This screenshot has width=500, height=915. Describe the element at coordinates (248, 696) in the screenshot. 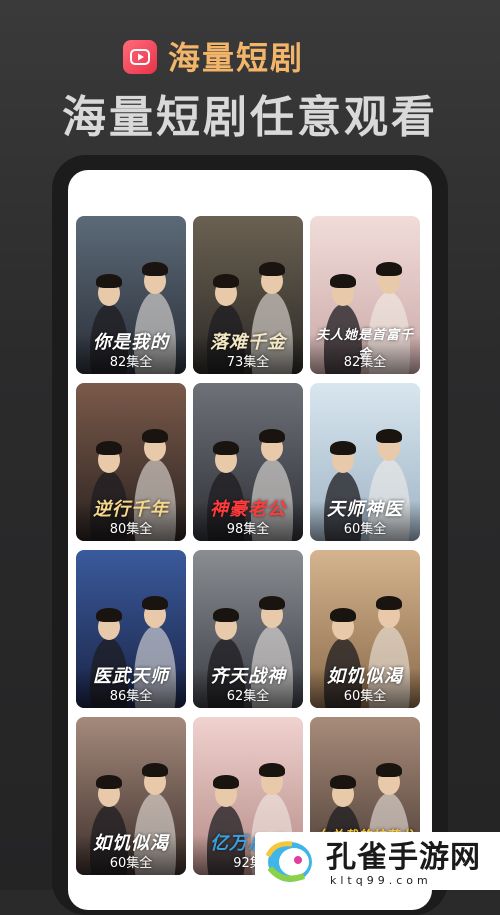

I see `episode-count: 62集全` at that location.